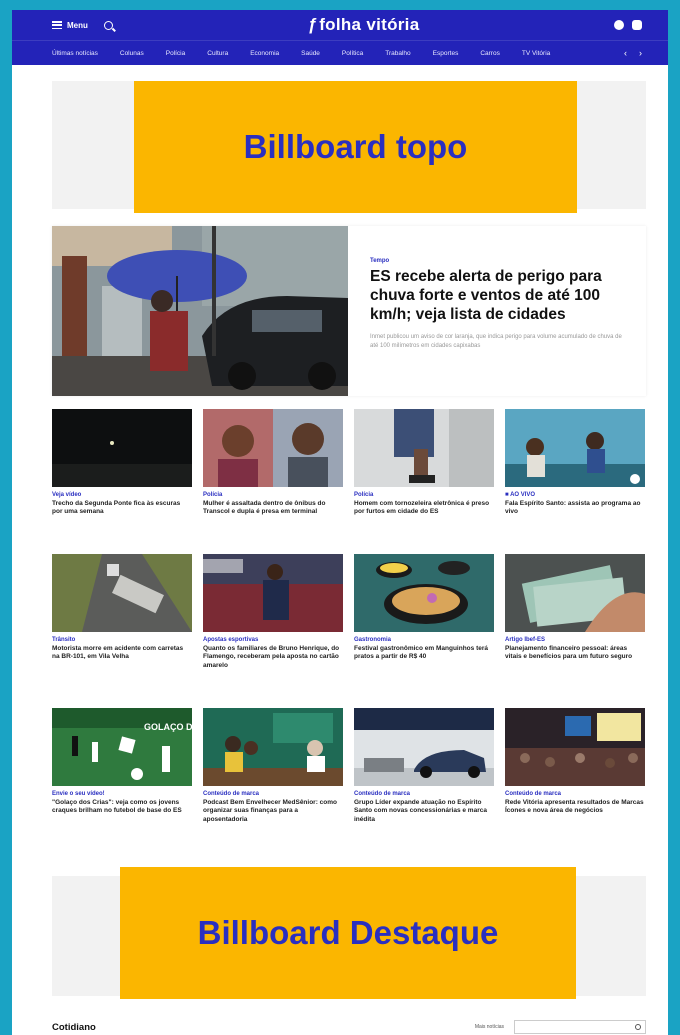 The width and height of the screenshot is (680, 1035). Describe the element at coordinates (619, 25) in the screenshot. I see `whatsapp-icon` at that location.